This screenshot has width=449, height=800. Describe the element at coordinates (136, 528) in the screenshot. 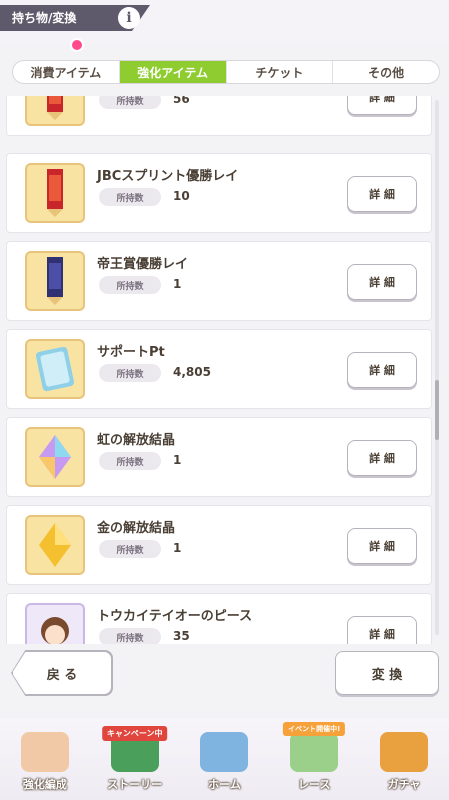

I see `item-name: 金の解放結晶` at that location.